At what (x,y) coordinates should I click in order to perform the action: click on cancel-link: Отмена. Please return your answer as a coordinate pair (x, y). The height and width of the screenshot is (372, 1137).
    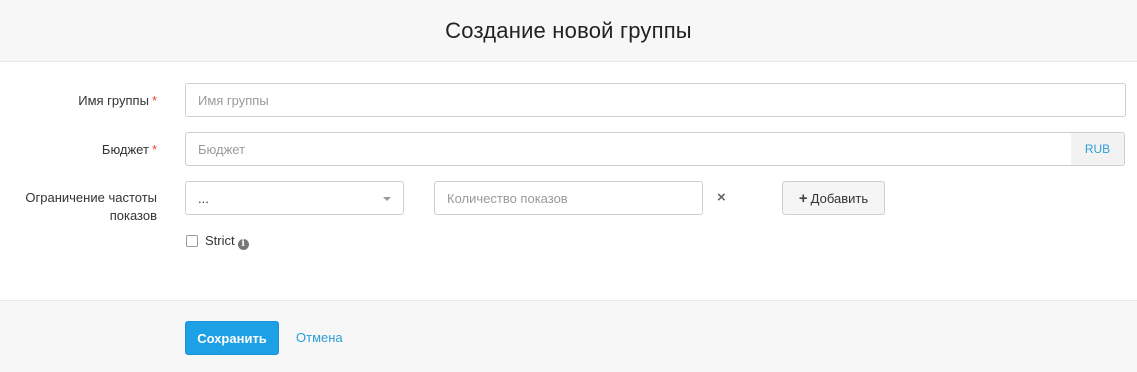
    Looking at the image, I should click on (319, 338).